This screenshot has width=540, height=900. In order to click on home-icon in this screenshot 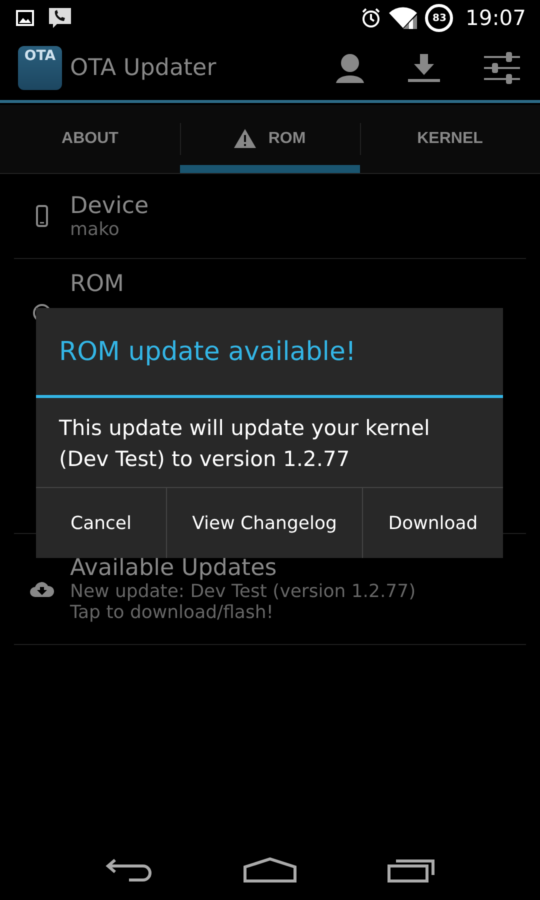, I will do `click(270, 870)`.